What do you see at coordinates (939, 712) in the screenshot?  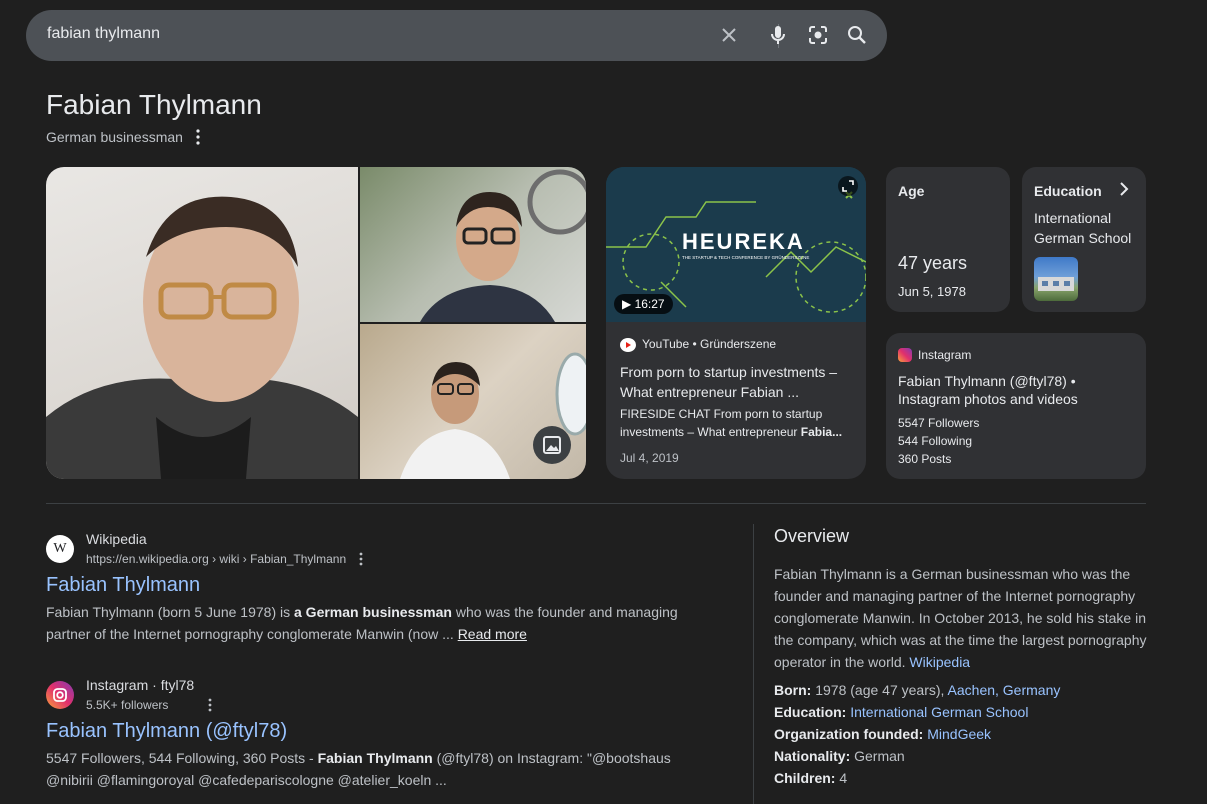 I see `education-link: International German School` at bounding box center [939, 712].